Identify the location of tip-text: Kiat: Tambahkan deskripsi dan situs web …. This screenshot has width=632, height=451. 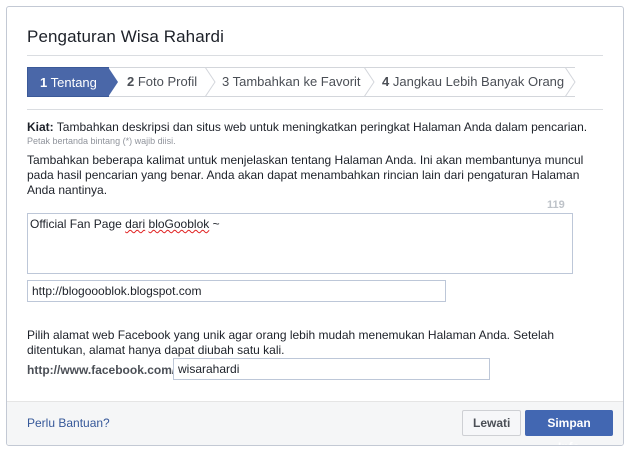
(307, 127).